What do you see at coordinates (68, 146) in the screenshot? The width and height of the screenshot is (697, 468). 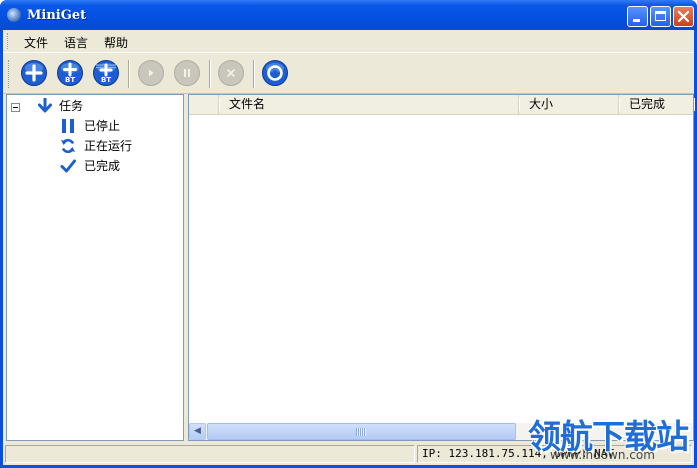 I see `refresh-icon` at bounding box center [68, 146].